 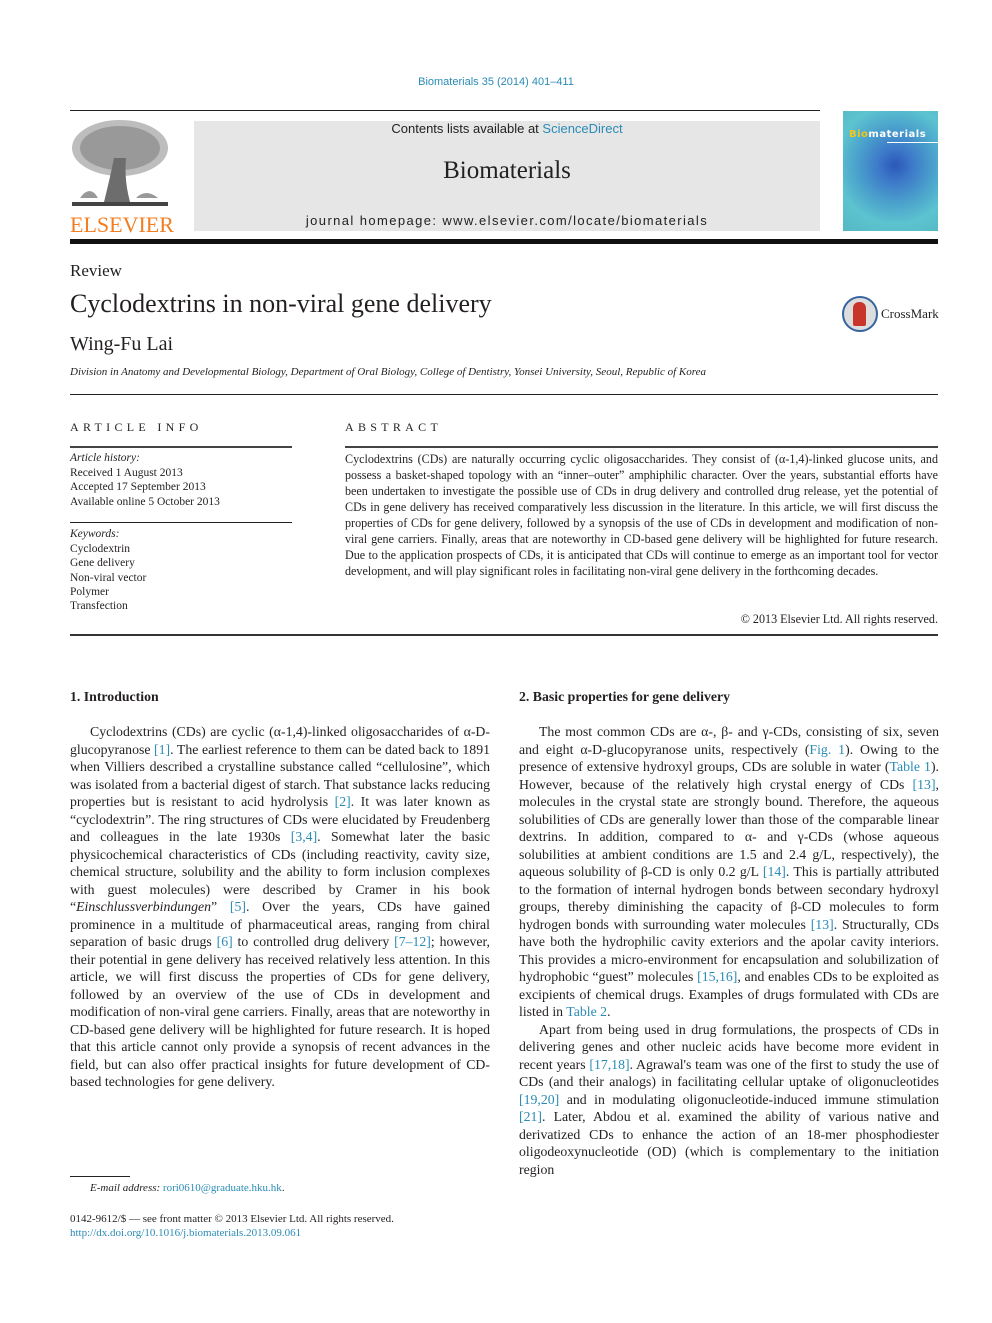 What do you see at coordinates (181, 522) in the screenshot?
I see `keywords-rule` at bounding box center [181, 522].